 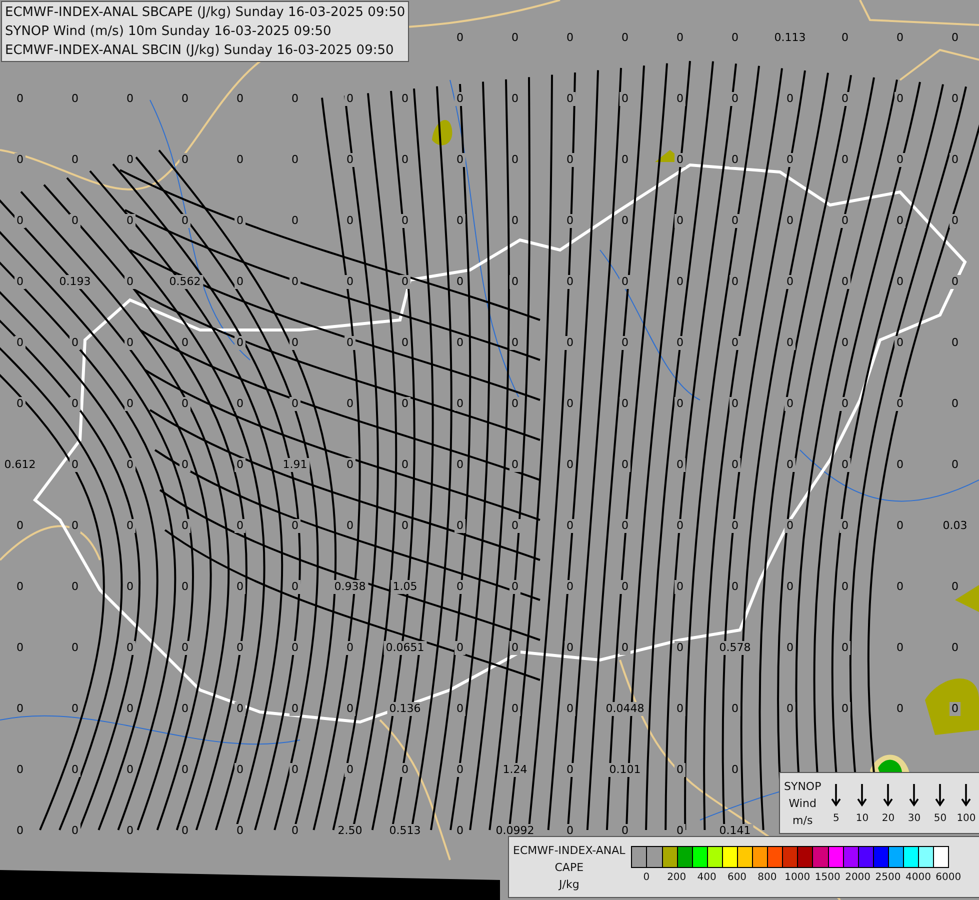 I want to click on legend-label: ECMWF-INDEX-ANAL, so click(x=569, y=850).